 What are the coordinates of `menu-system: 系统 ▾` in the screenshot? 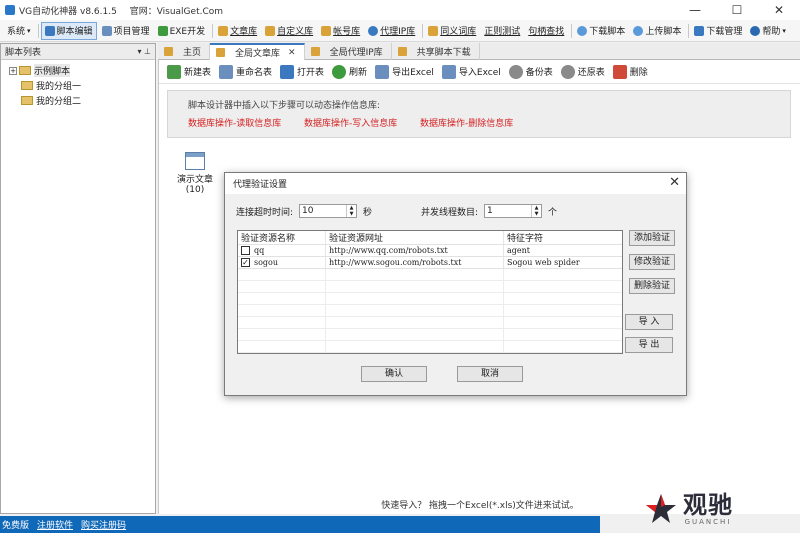 It's located at (19, 31).